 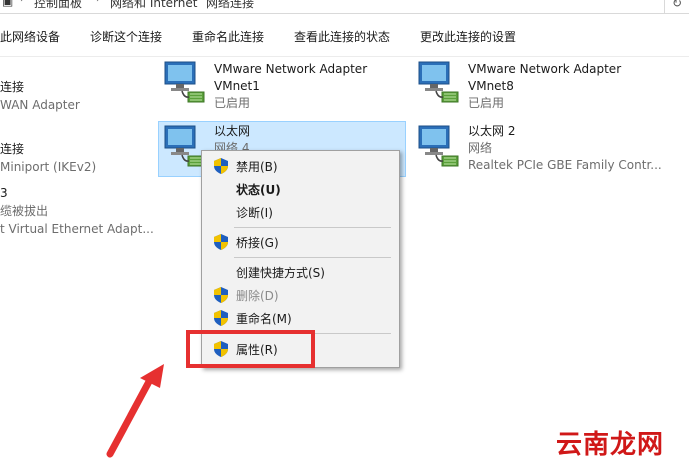 I want to click on menu-item-diagnose: 诊断(I), so click(x=300, y=212).